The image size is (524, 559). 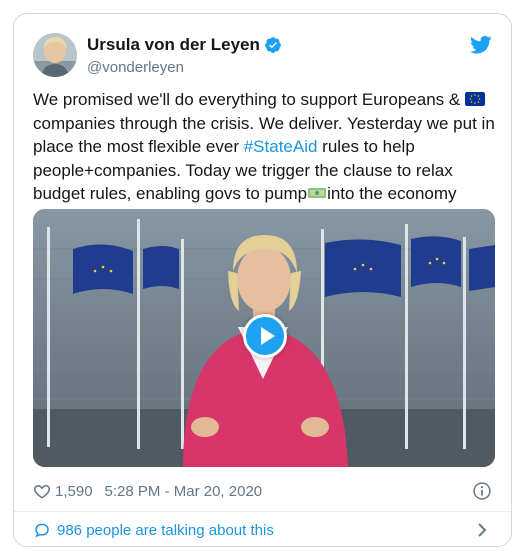 I want to click on avatar-image, so click(x=55, y=55).